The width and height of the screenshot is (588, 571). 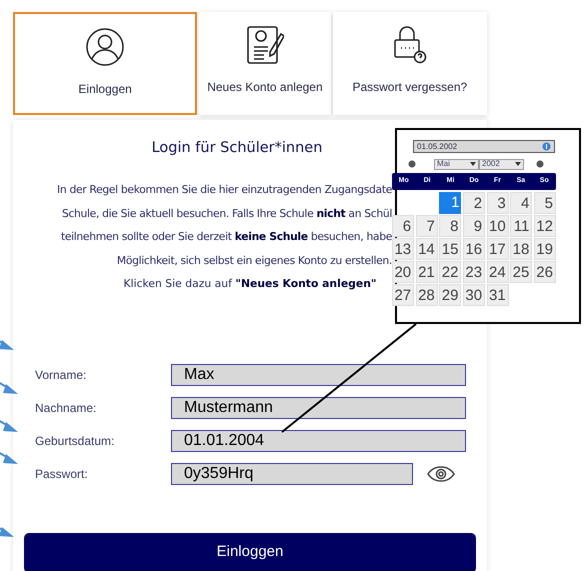 I want to click on calendar-day: 20, so click(x=403, y=271).